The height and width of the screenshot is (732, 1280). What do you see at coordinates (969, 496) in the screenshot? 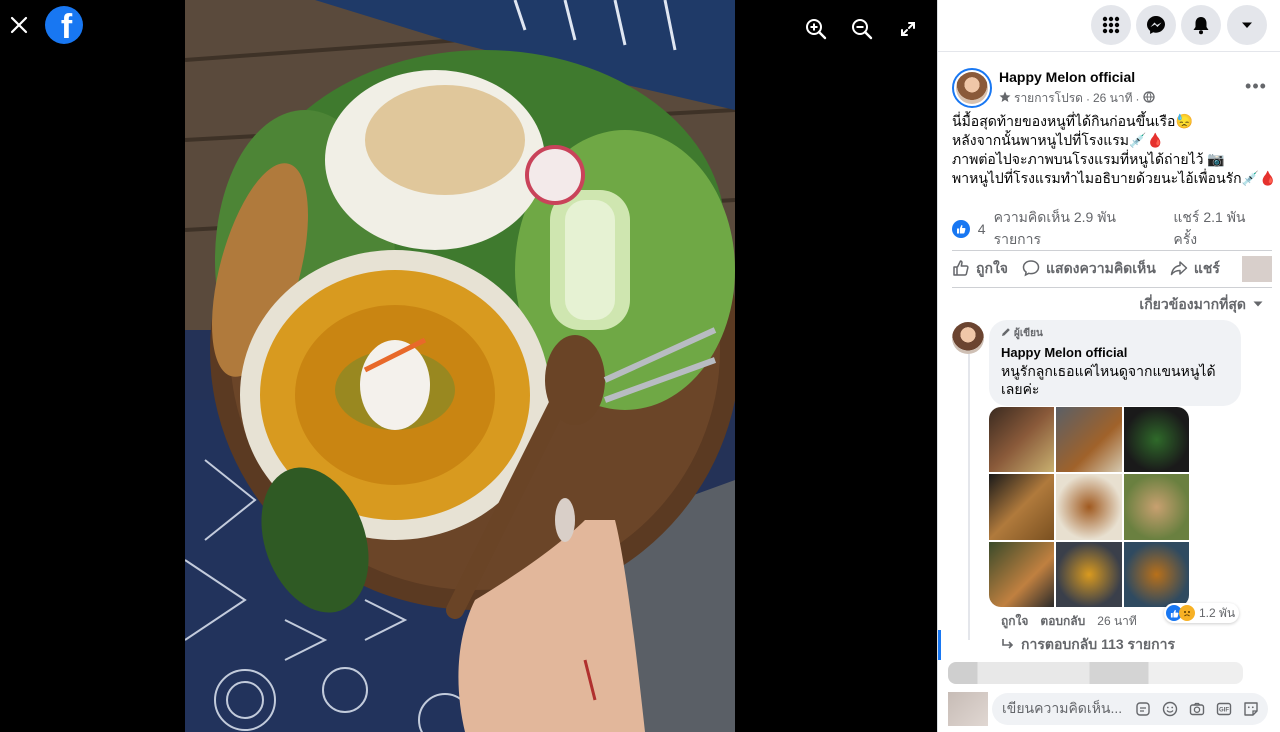
I see `thread-line` at bounding box center [969, 496].